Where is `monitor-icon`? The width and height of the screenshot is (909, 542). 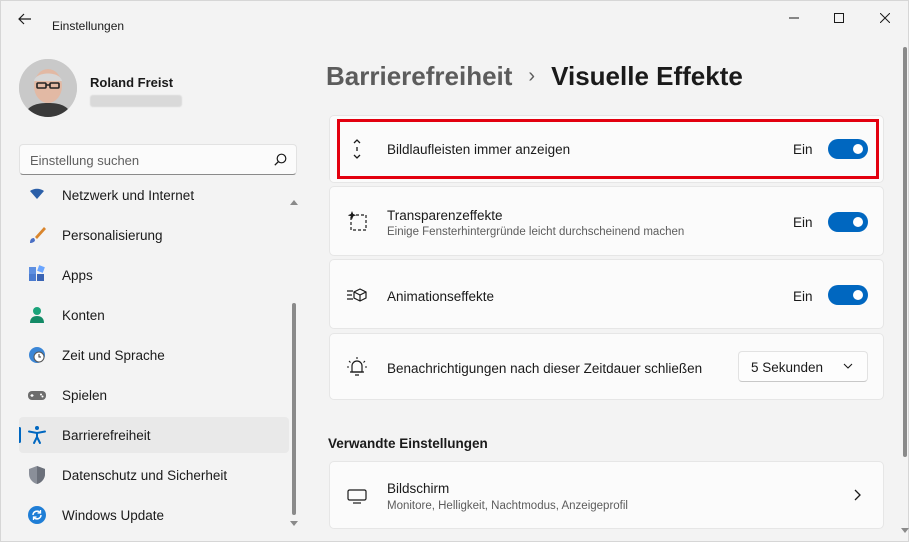
monitor-icon is located at coordinates (357, 496).